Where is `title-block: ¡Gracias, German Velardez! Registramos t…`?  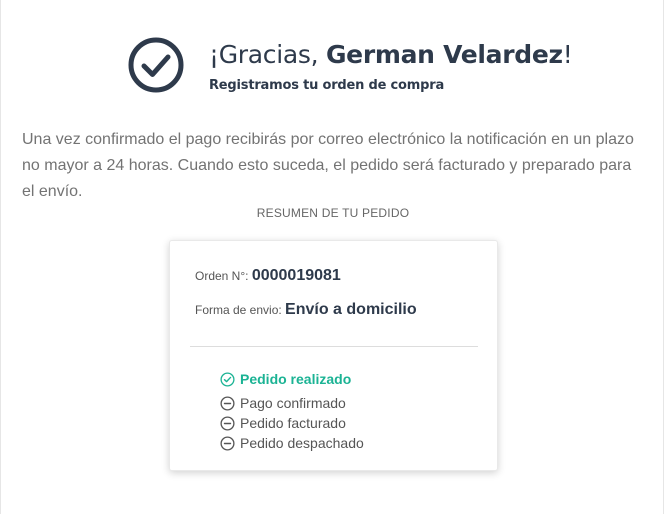 title-block: ¡Gracias, German Velardez! Registramos t… is located at coordinates (391, 65).